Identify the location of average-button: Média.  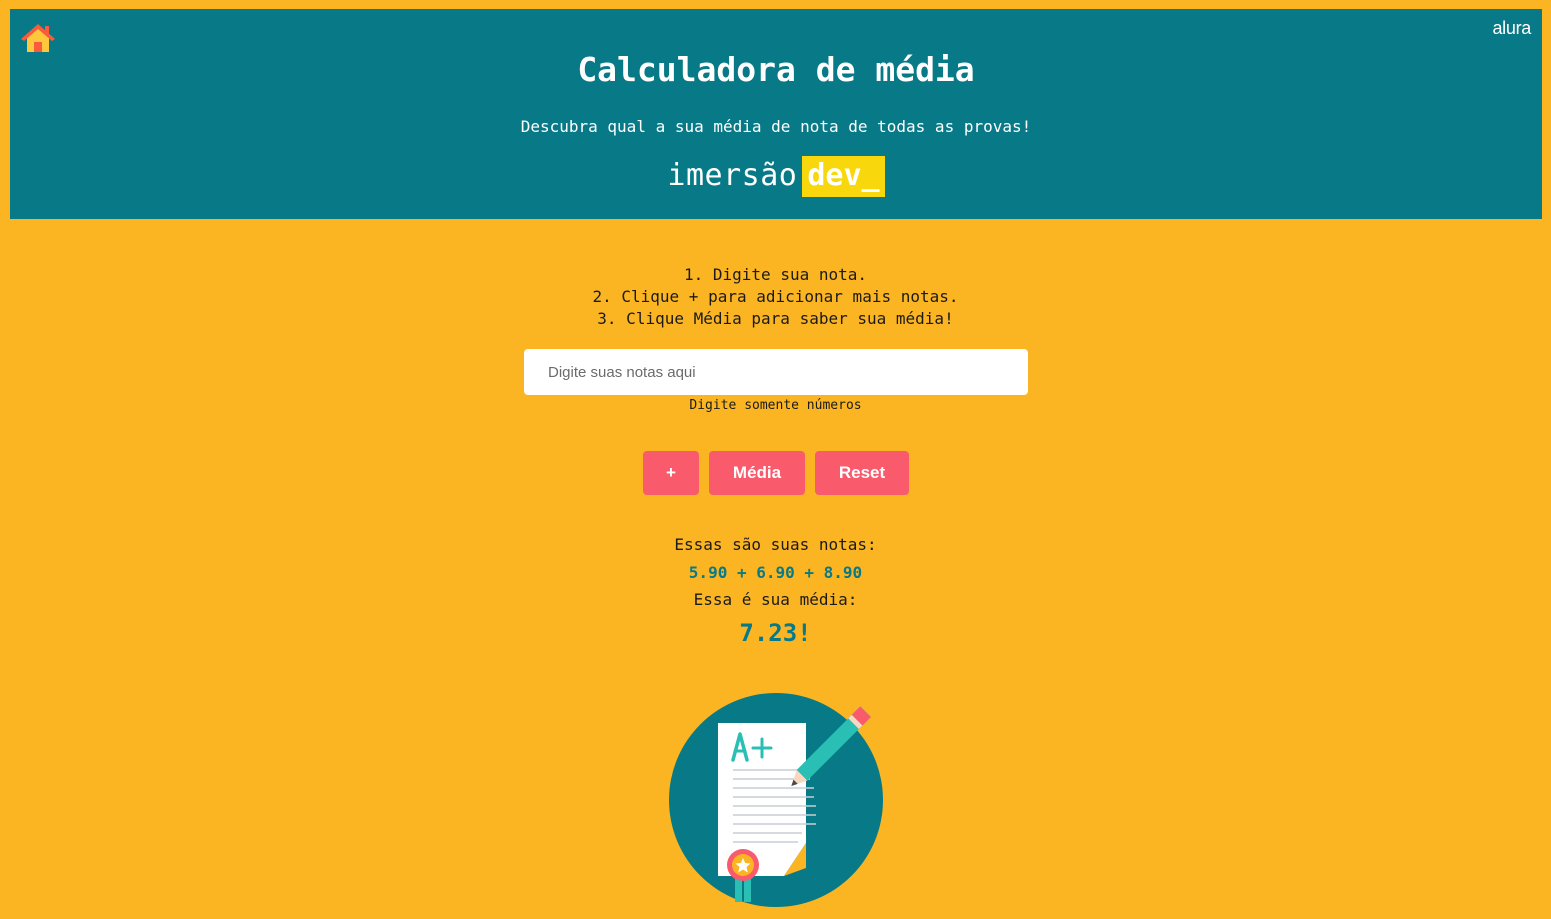
(757, 473).